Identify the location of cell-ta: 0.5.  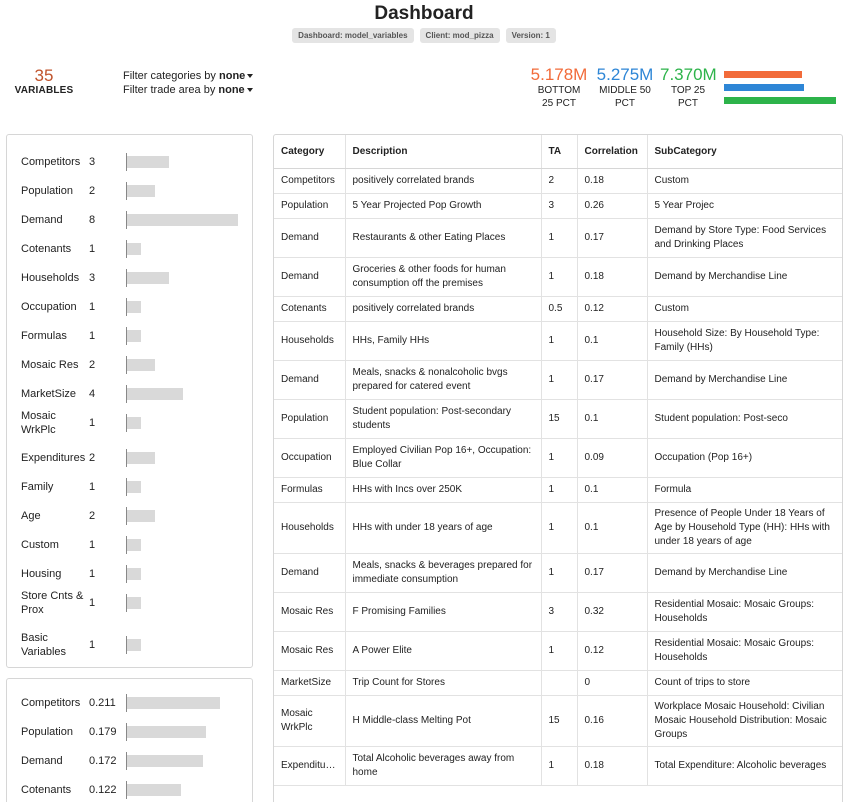
(559, 309).